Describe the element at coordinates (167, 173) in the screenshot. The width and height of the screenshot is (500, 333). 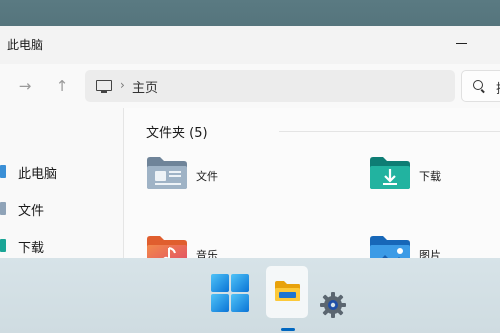
I see `documents-folder-icon` at that location.